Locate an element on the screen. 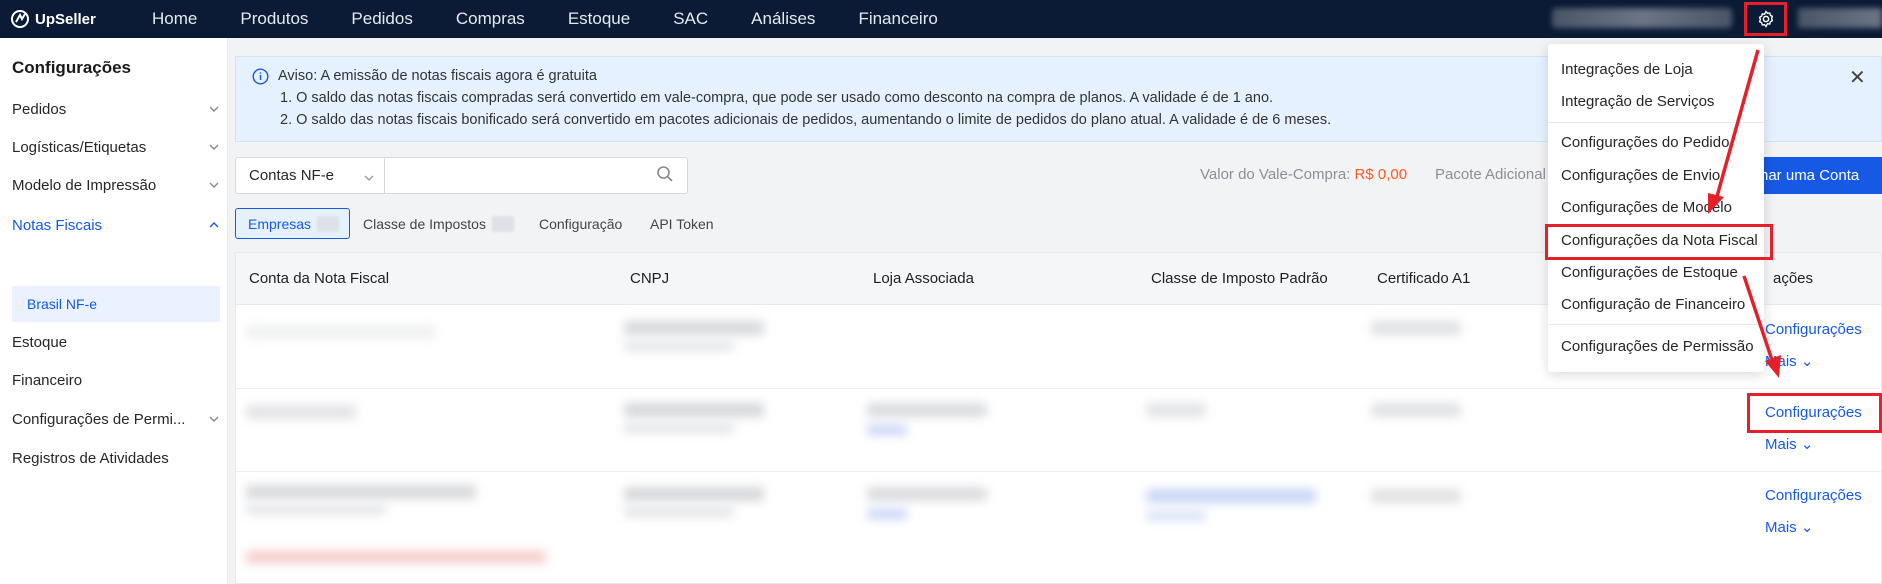  row-3-config-link: Configurações is located at coordinates (1813, 495).